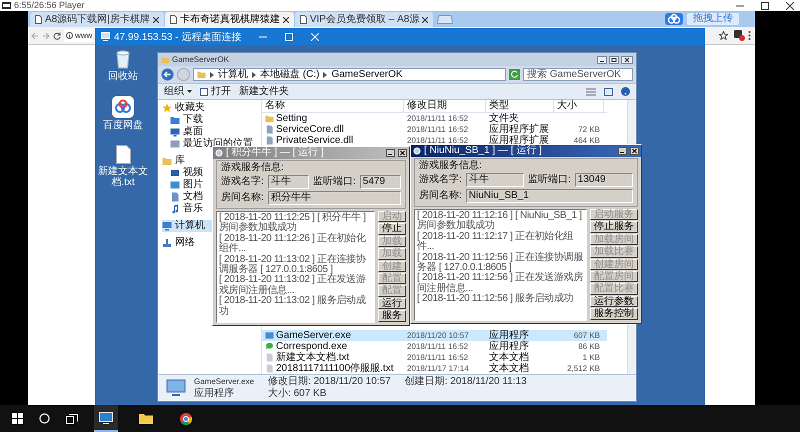  I want to click on file-name: GameServer.exe, so click(314, 335).